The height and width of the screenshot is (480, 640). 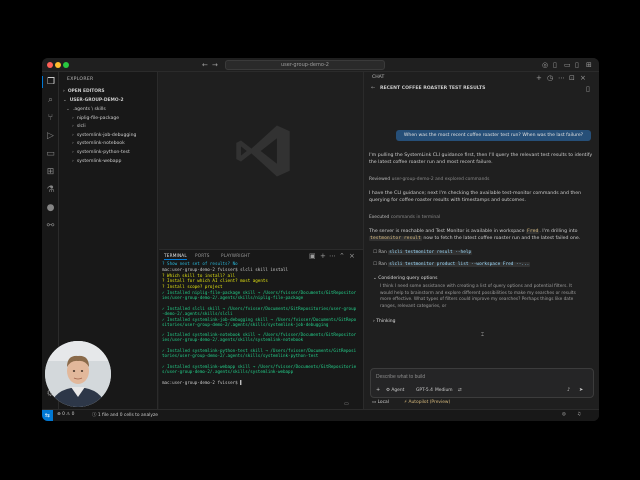 I want to click on info-icon: ⓘ, so click(x=94, y=415).